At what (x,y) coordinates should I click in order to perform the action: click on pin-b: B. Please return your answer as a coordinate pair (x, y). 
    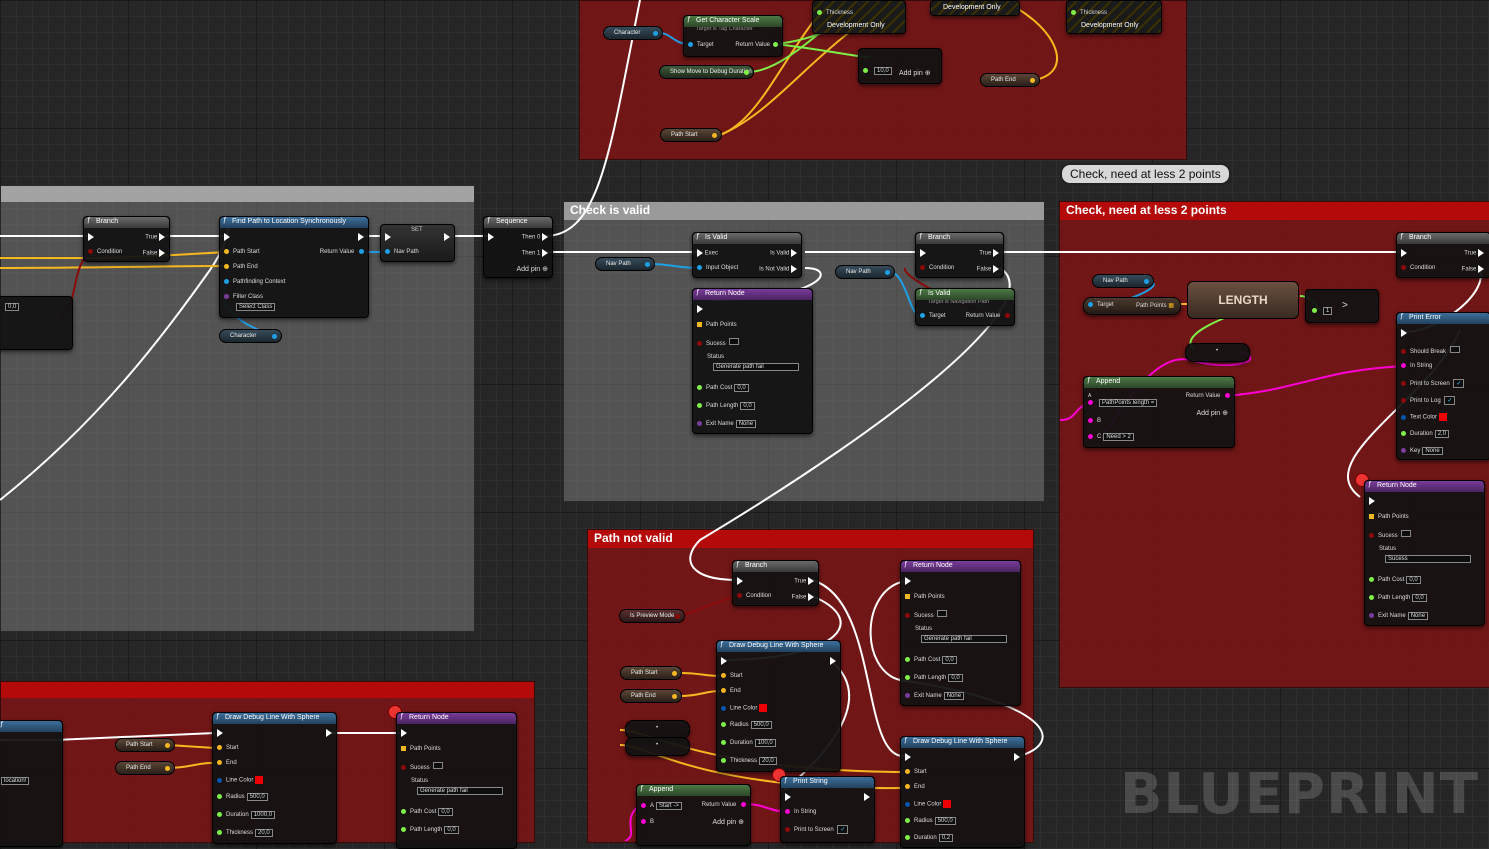
    Looking at the image, I should click on (652, 822).